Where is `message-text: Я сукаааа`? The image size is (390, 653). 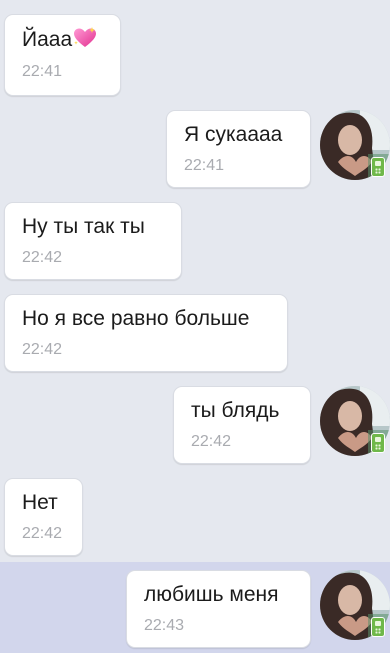 message-text: Я сукаааа is located at coordinates (233, 134).